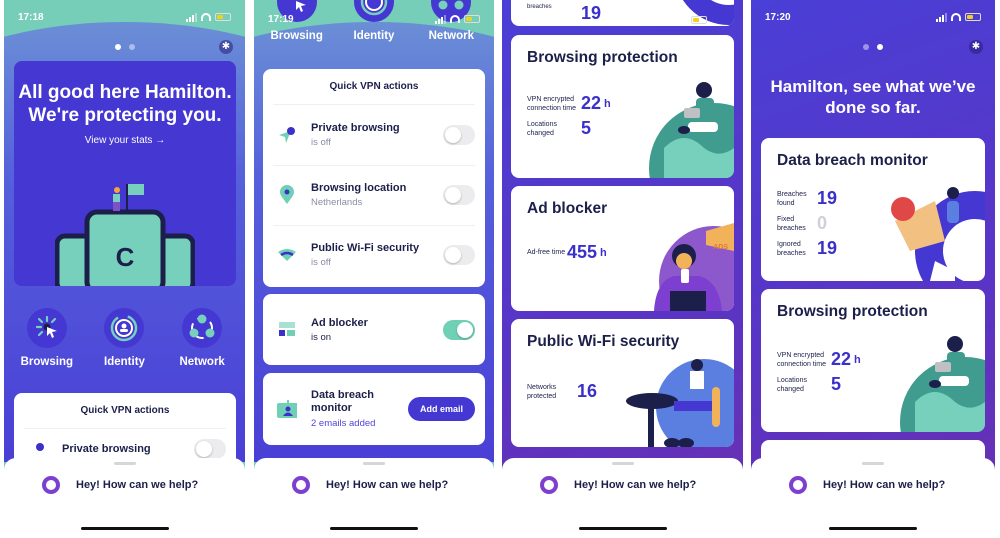 The height and width of the screenshot is (538, 1000). I want to click on ad-blocker-icon, so click(287, 330).